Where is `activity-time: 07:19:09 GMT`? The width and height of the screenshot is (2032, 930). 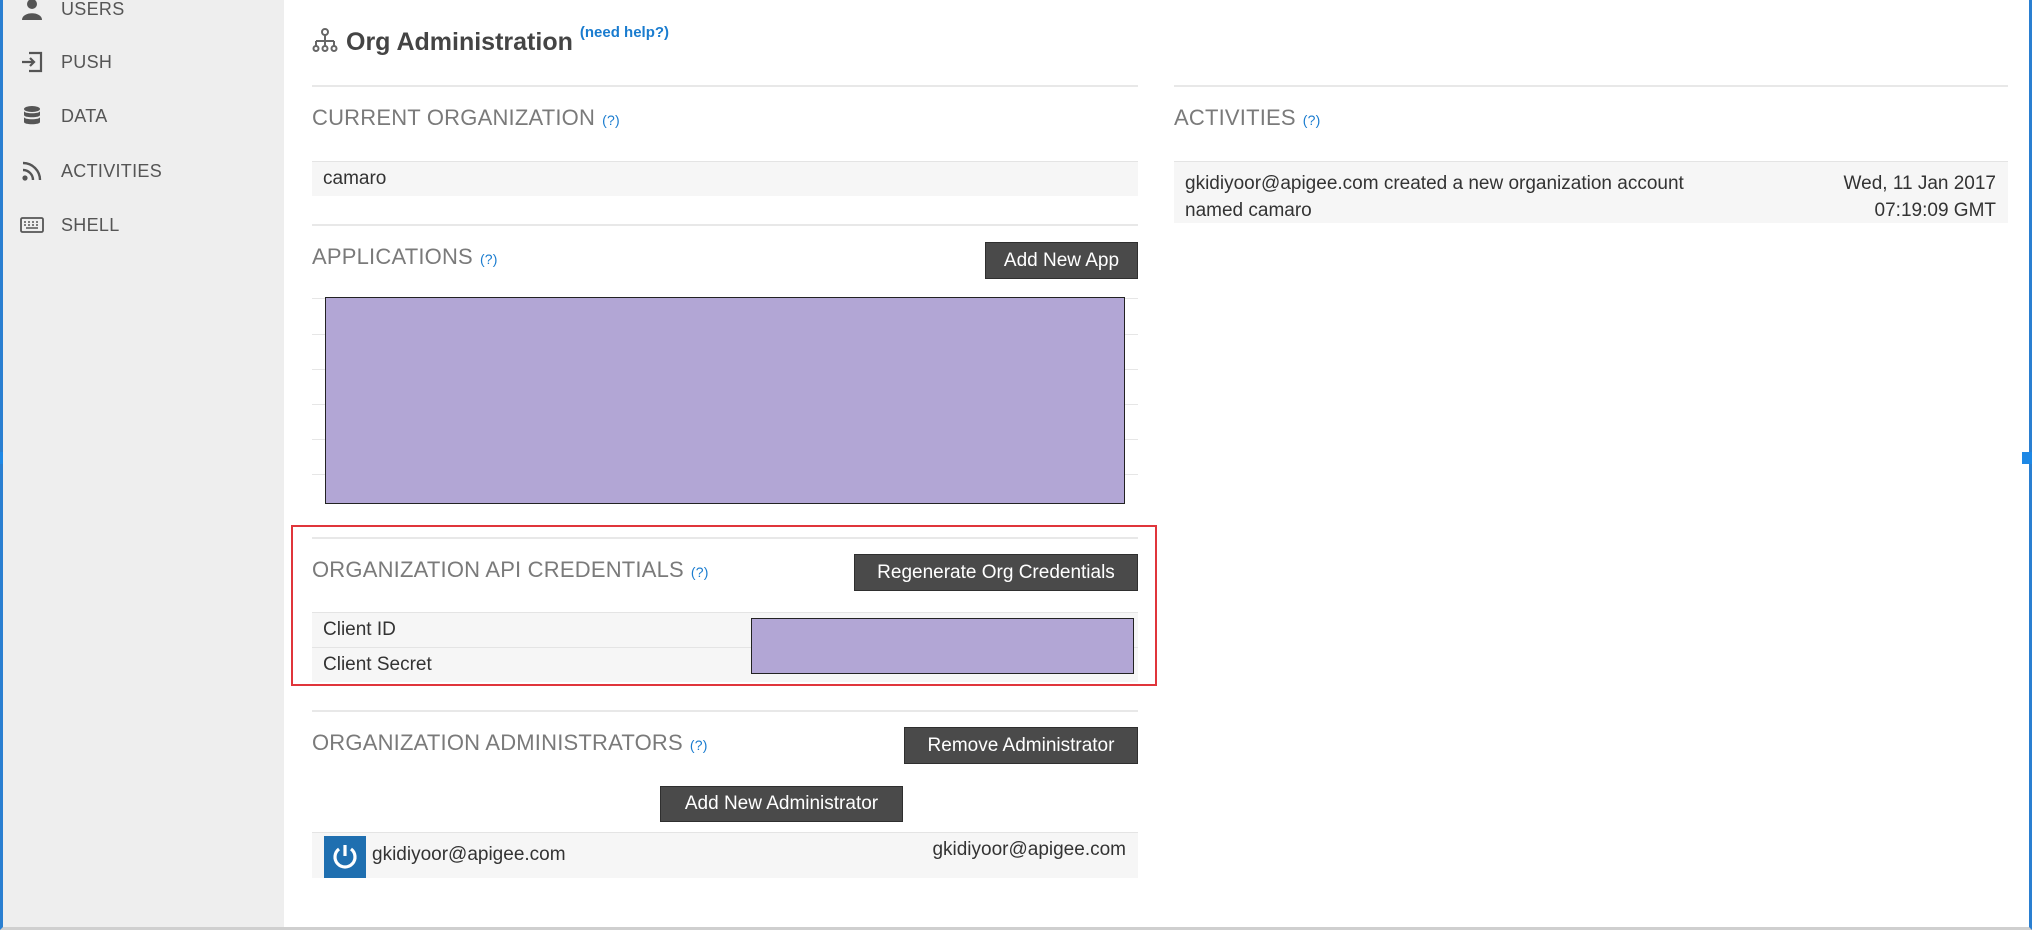
activity-time: 07:19:09 GMT is located at coordinates (1935, 210).